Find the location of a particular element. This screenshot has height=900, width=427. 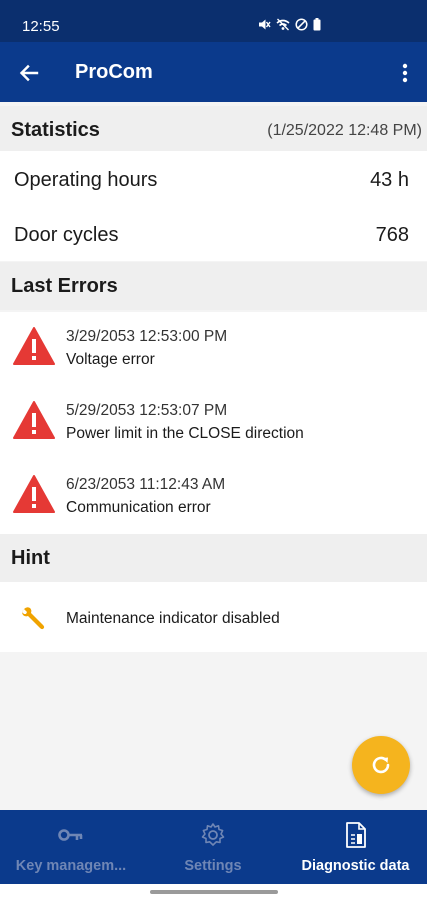

diagnostic-icon is located at coordinates (355, 835).